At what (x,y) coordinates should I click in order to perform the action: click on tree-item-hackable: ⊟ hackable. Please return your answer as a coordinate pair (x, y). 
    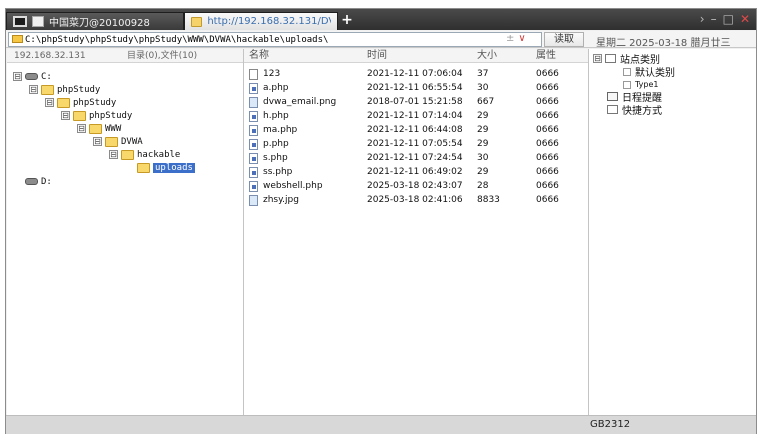
    Looking at the image, I should click on (144, 154).